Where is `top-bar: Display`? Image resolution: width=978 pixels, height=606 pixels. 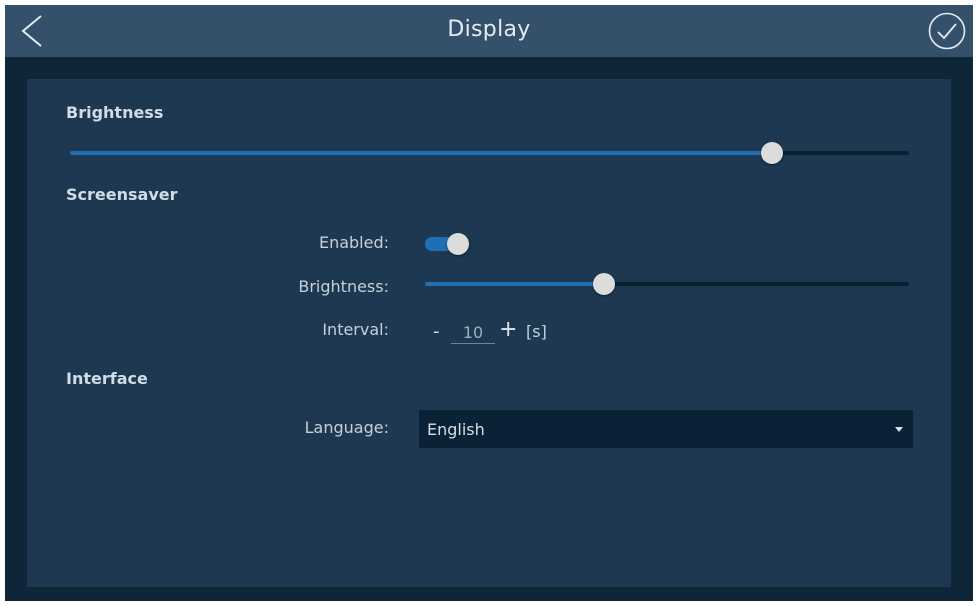
top-bar: Display is located at coordinates (489, 31).